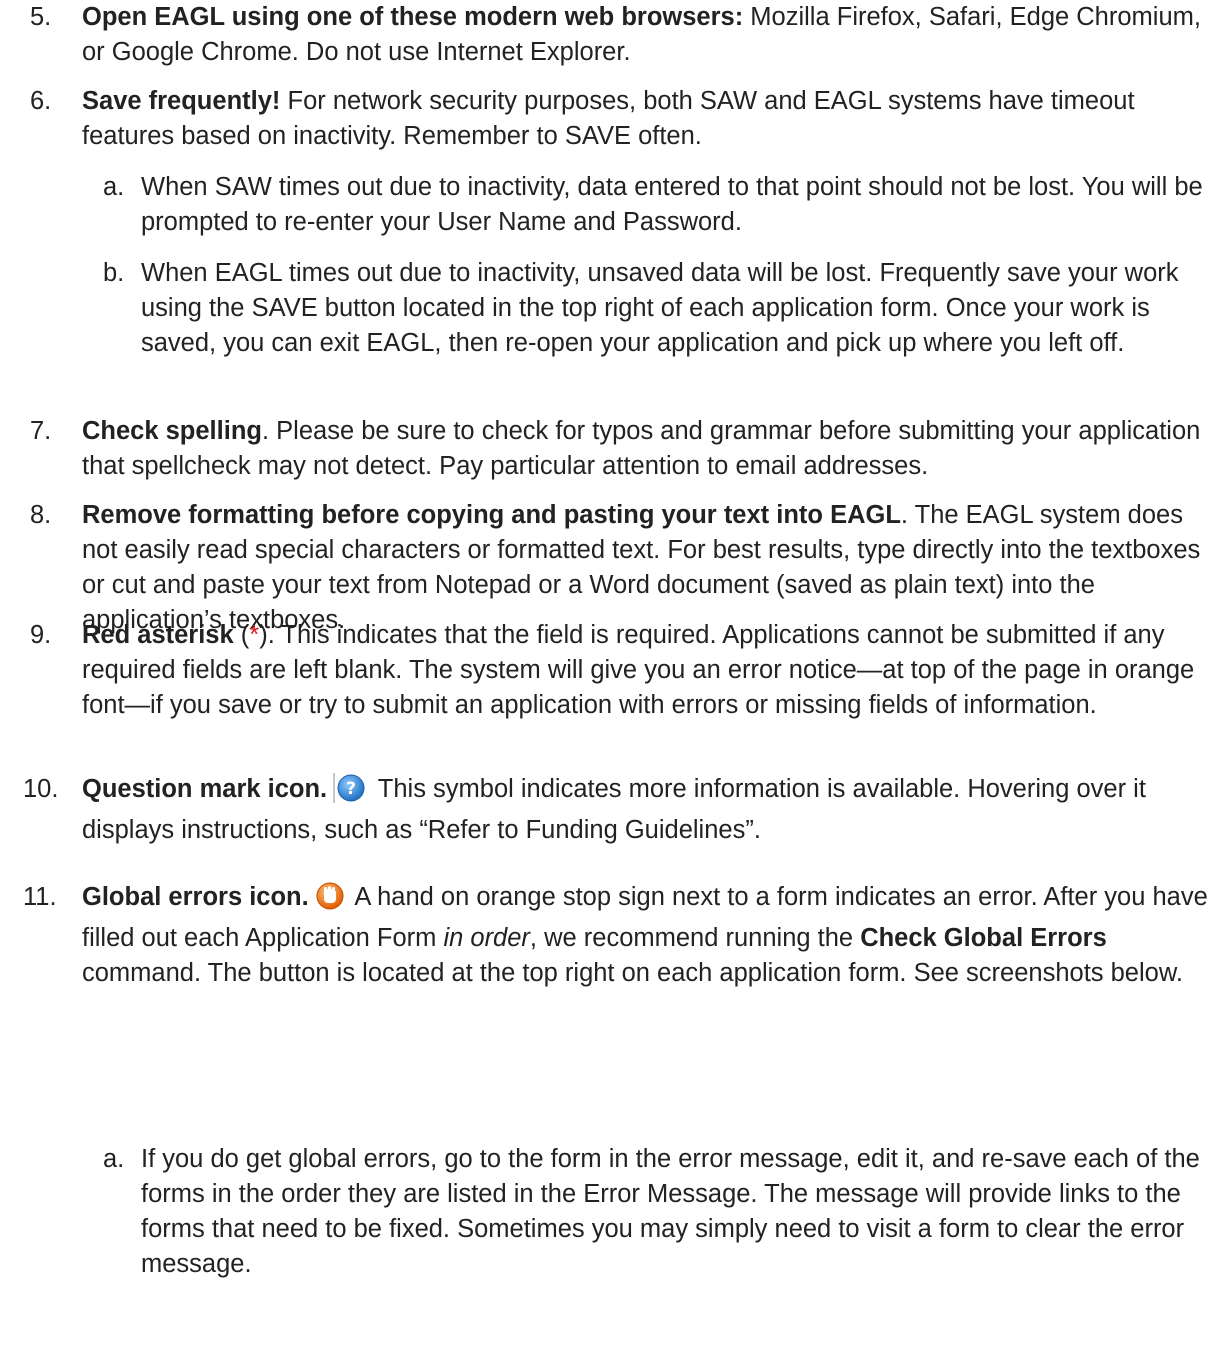  What do you see at coordinates (254, 635) in the screenshot?
I see `required-asterisk: *` at bounding box center [254, 635].